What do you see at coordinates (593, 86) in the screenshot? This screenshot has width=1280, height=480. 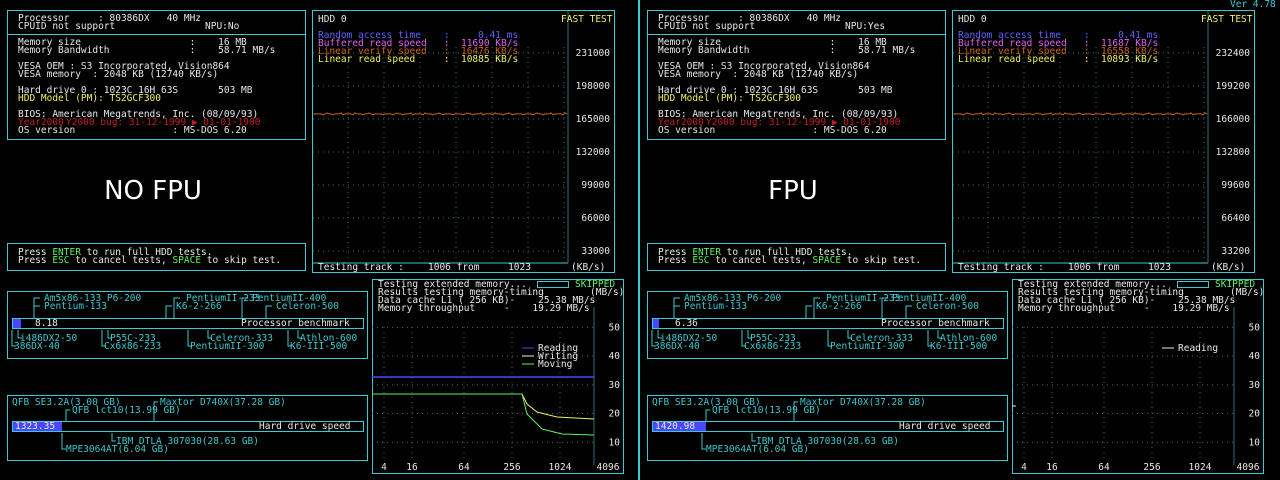 I see `hdd-tick-label: 198000` at bounding box center [593, 86].